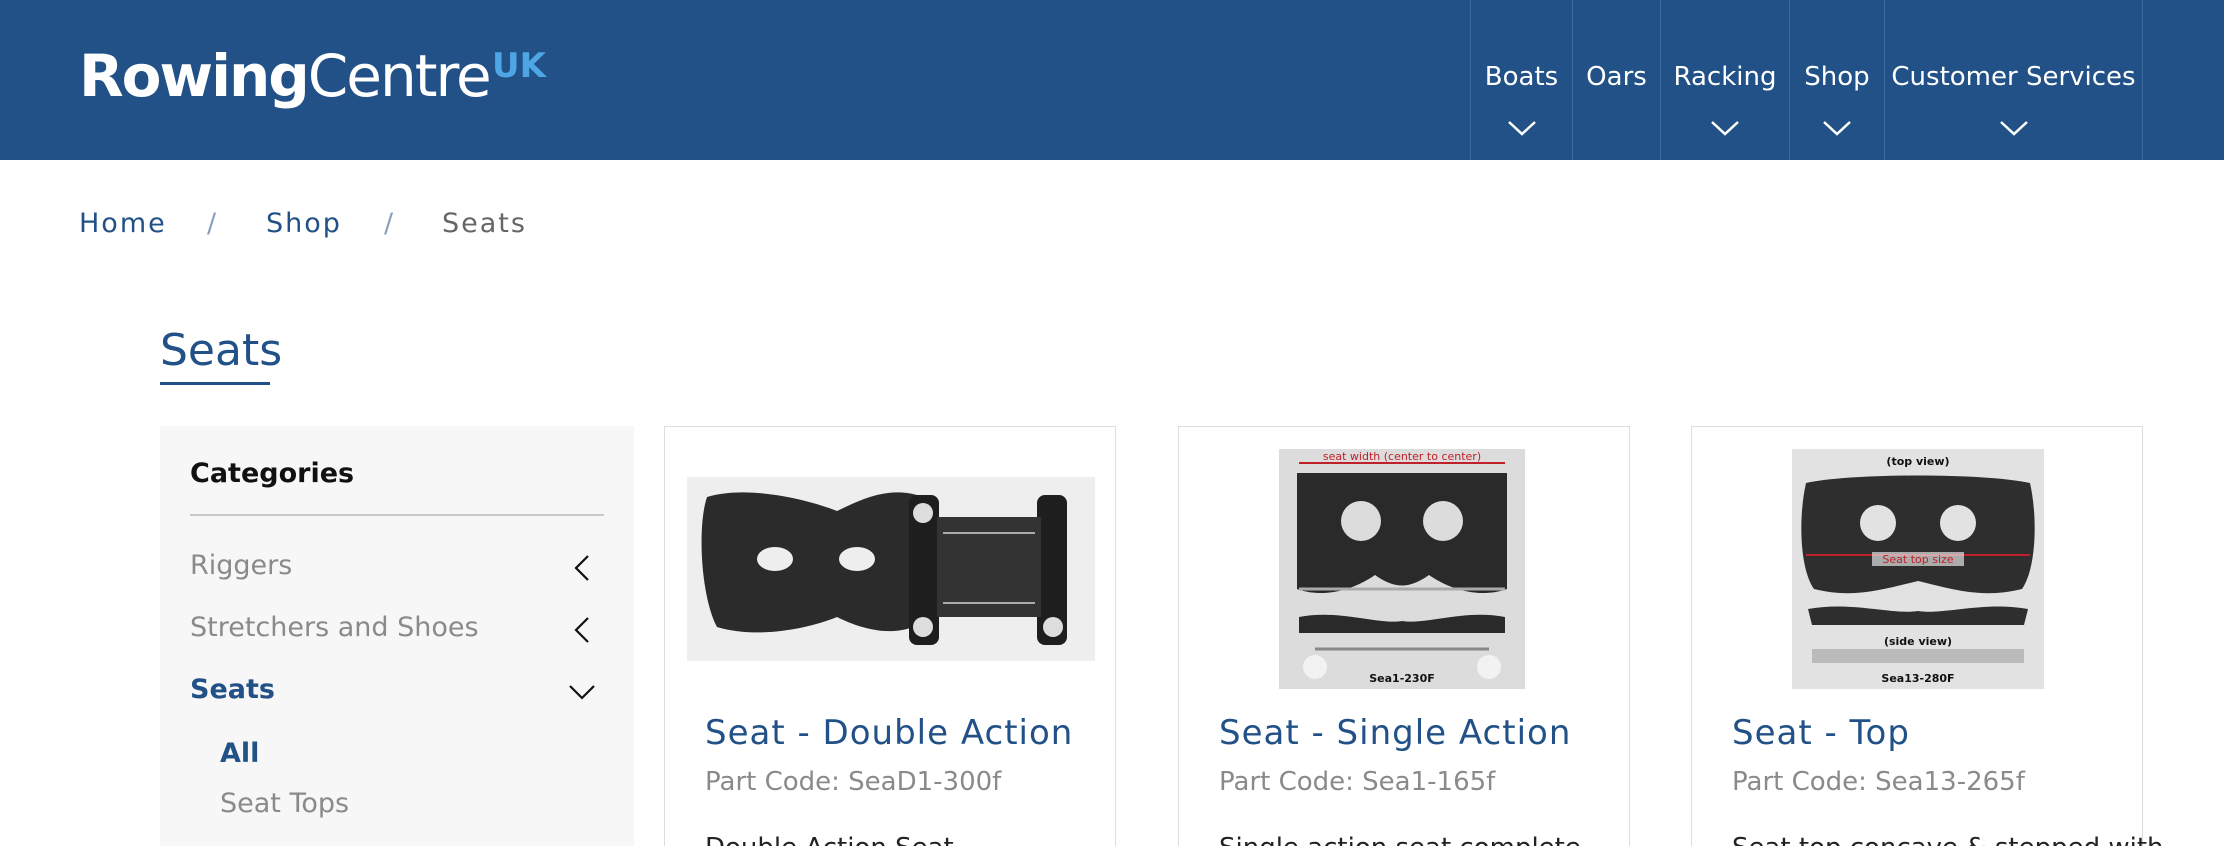 The height and width of the screenshot is (846, 2224). I want to click on product-image-single-action-seat: seat width (center to center) Sea1-230F, so click(1402, 569).